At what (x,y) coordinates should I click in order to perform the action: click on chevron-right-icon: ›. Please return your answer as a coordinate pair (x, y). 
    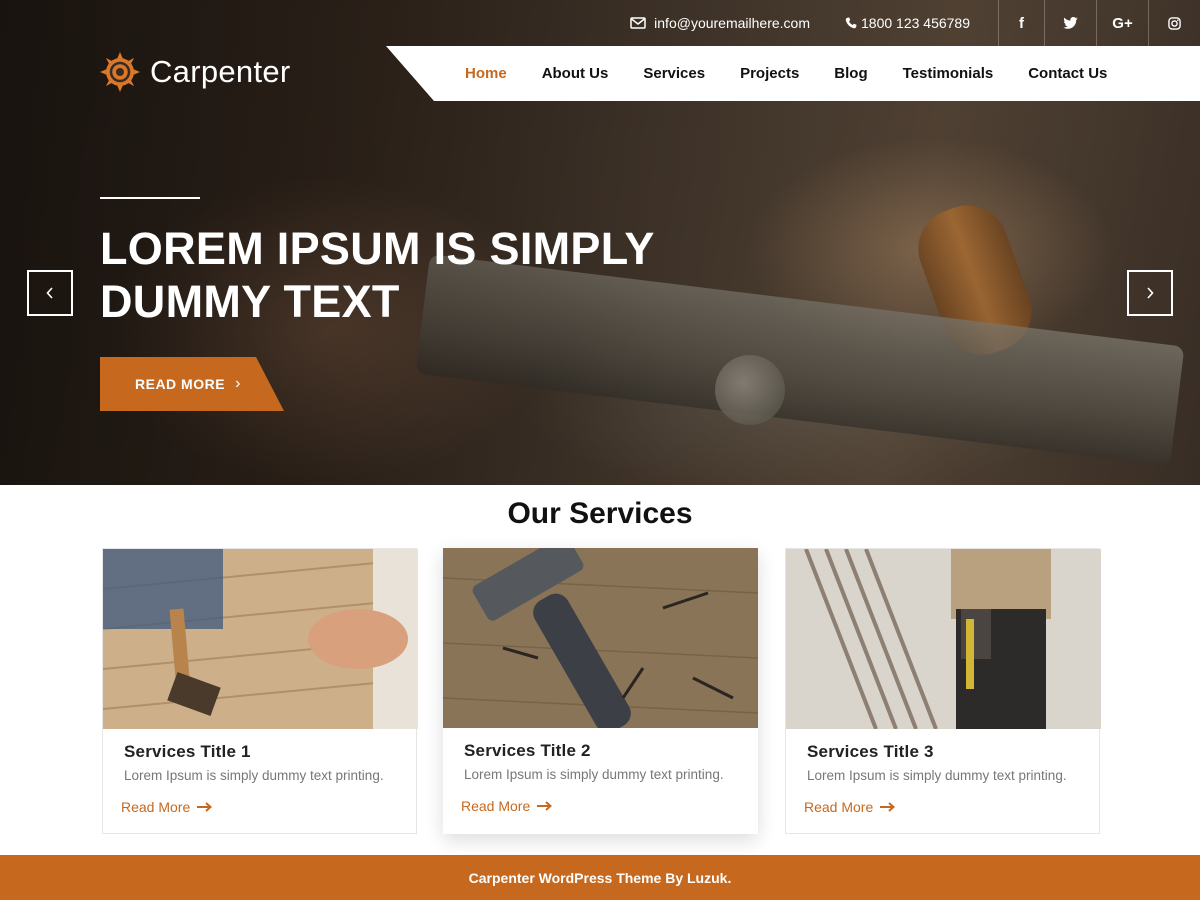
    Looking at the image, I should click on (238, 383).